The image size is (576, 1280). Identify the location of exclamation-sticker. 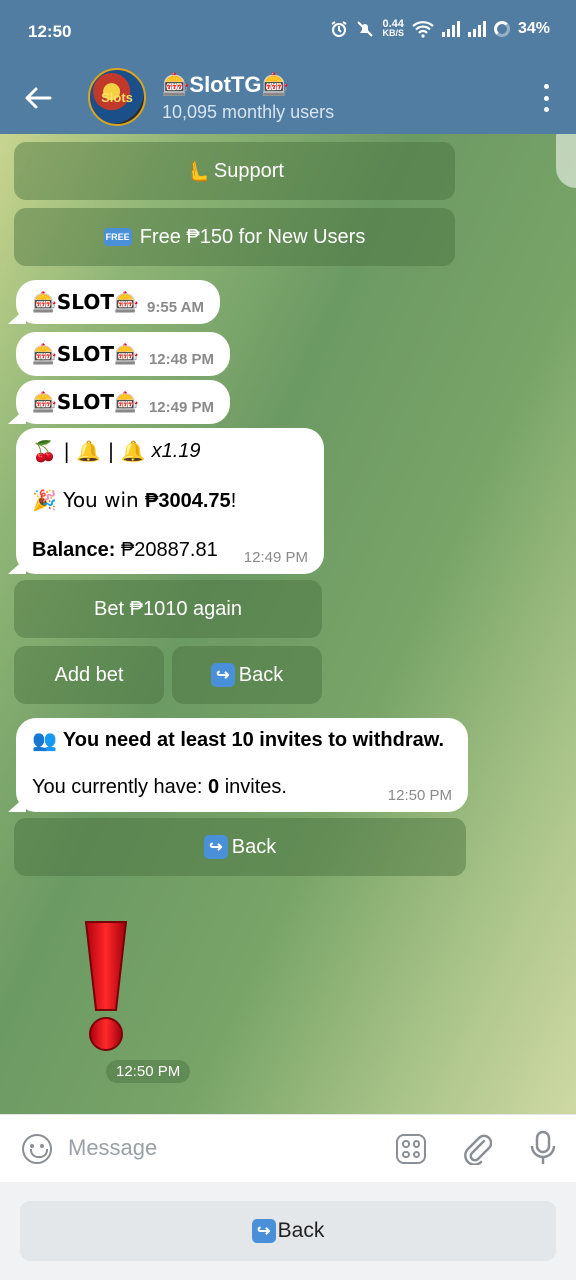
(106, 988).